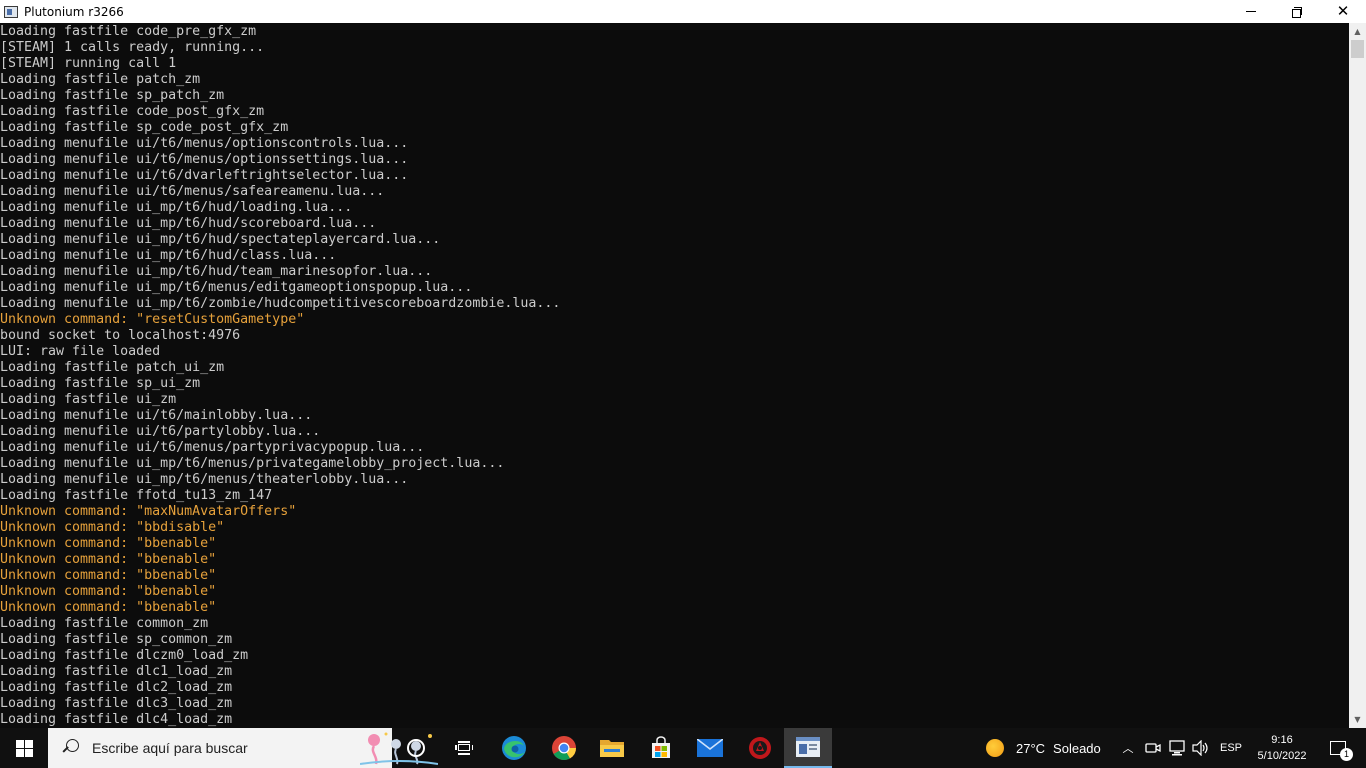  What do you see at coordinates (112, 95) in the screenshot?
I see `console-line: Loading fastfile sp_patch_zm` at bounding box center [112, 95].